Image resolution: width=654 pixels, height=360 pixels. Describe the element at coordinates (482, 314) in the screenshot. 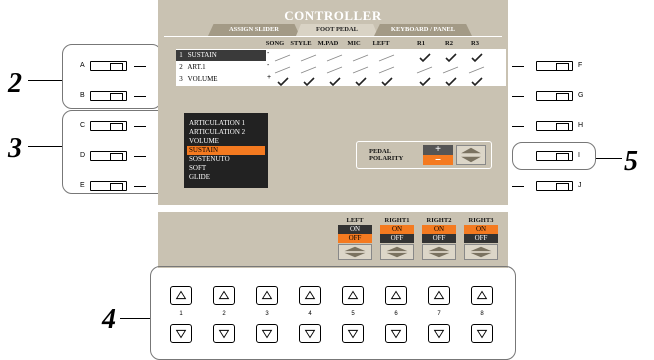

I see `number-button-label: 8` at that location.